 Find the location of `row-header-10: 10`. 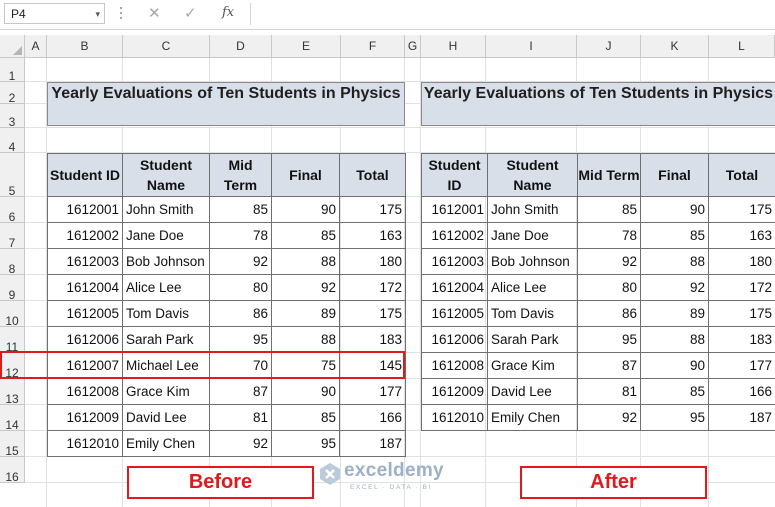

row-header-10: 10 is located at coordinates (12, 314).